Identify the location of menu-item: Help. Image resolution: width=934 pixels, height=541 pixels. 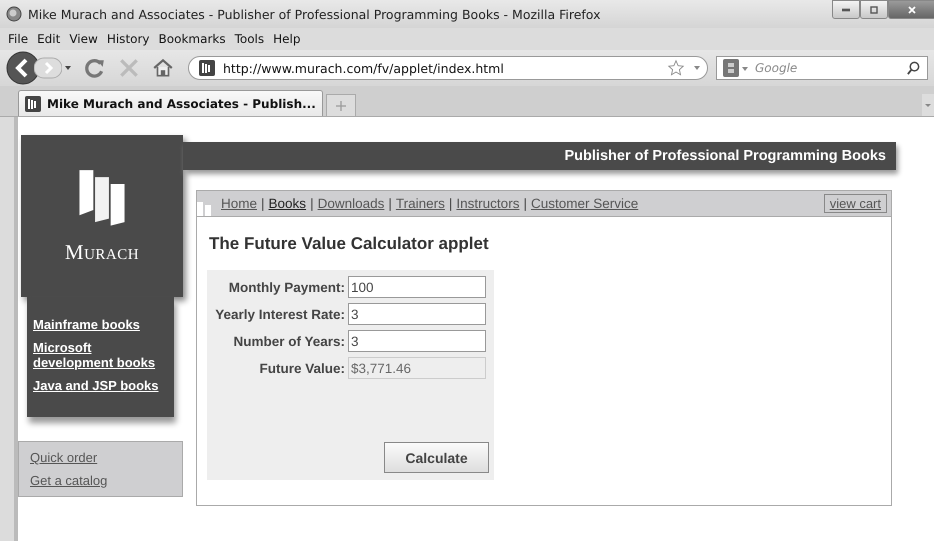
(286, 39).